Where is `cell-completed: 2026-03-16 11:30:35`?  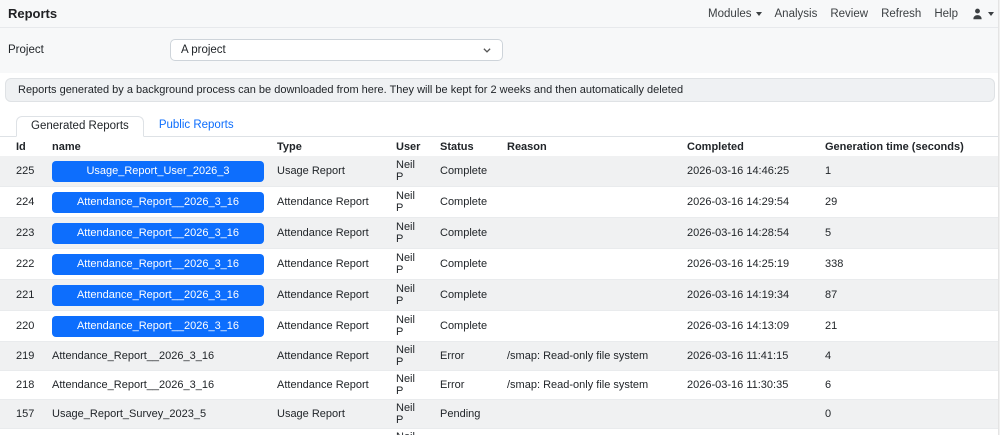
cell-completed: 2026-03-16 11:30:35 is located at coordinates (738, 385).